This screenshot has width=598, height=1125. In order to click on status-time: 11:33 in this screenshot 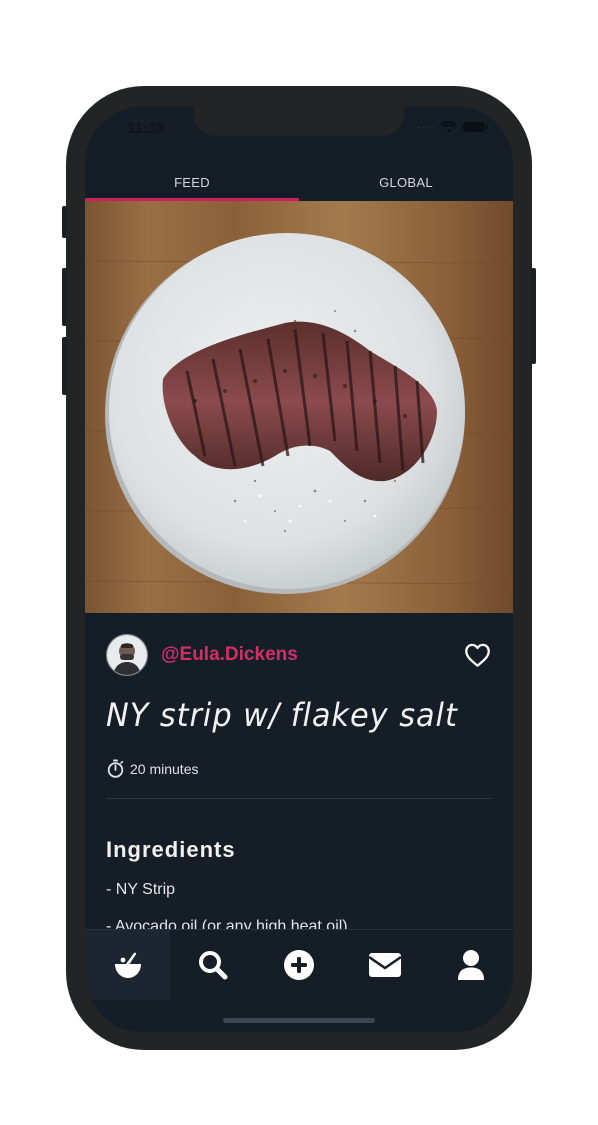, I will do `click(146, 128)`.